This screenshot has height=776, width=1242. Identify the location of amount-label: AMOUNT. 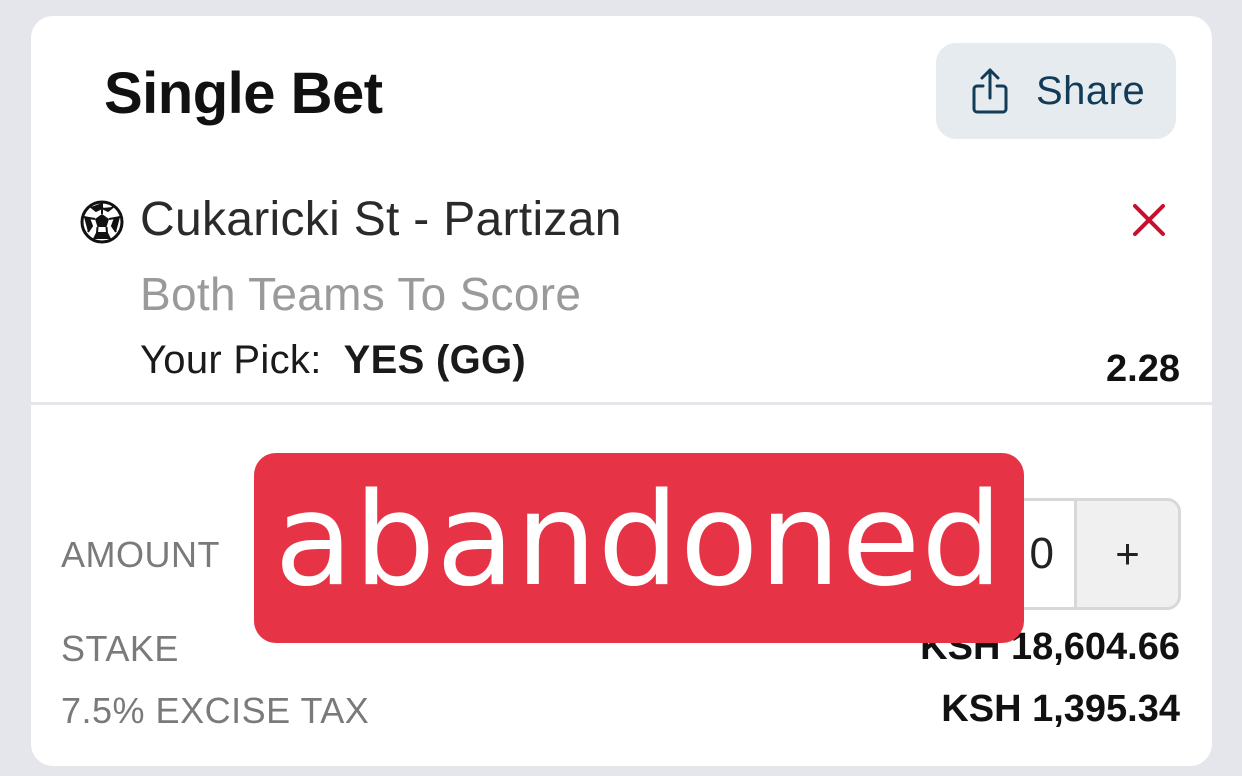
(140, 554).